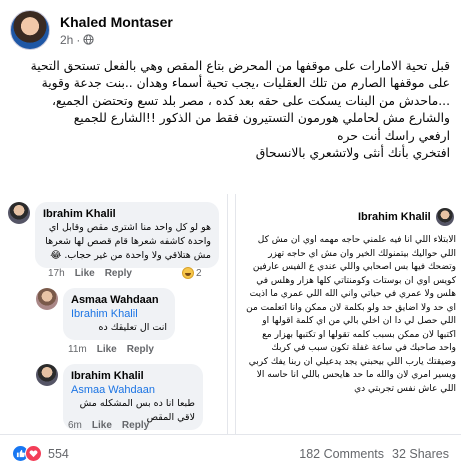 The image size is (461, 472). I want to click on post-paragraph: افتخري بأنك أنثى ولاتشعري بالانسحاق, so click(352, 153).